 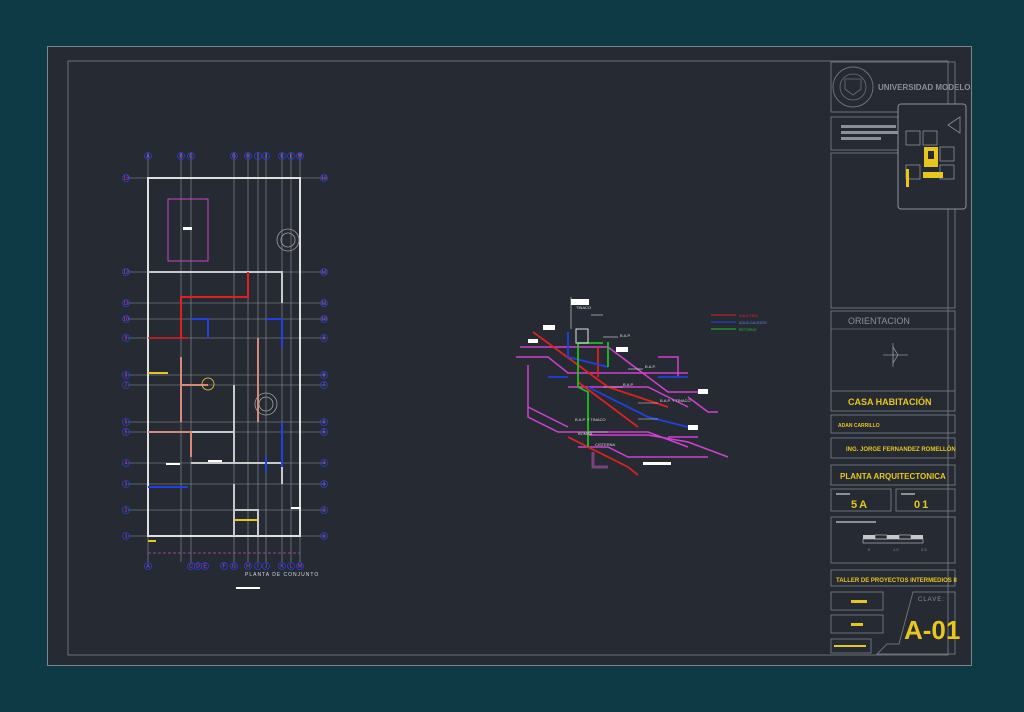 I want to click on grid-bubble-bottom-D: D, so click(x=198, y=566).